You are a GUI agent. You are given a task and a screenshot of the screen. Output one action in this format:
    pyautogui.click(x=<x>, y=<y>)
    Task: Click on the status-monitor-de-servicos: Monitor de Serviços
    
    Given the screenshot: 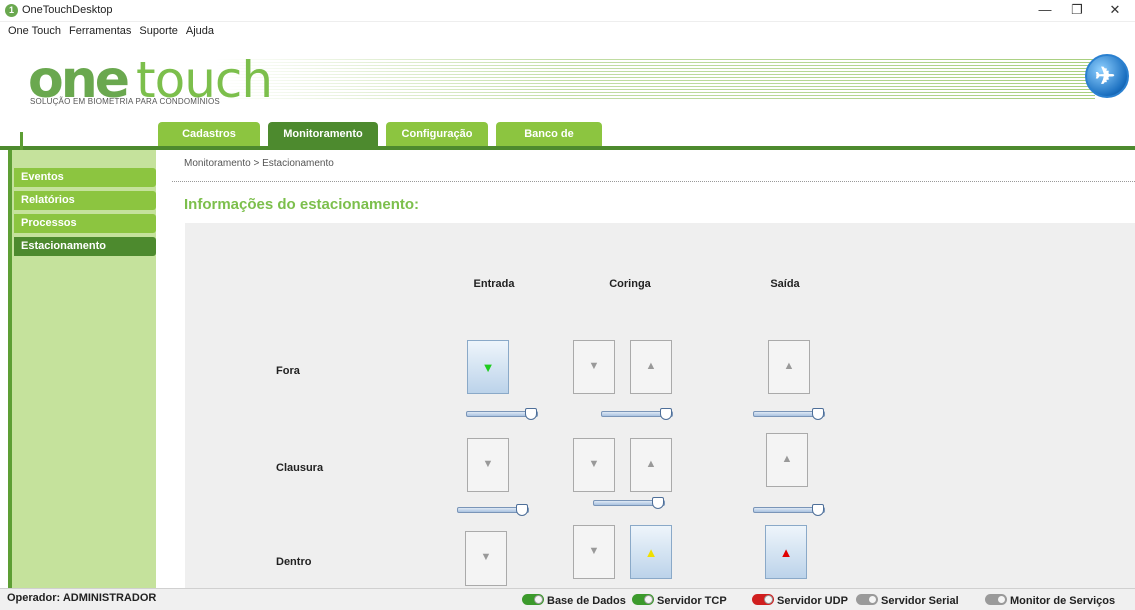 What is the action you would take?
    pyautogui.click(x=1050, y=600)
    